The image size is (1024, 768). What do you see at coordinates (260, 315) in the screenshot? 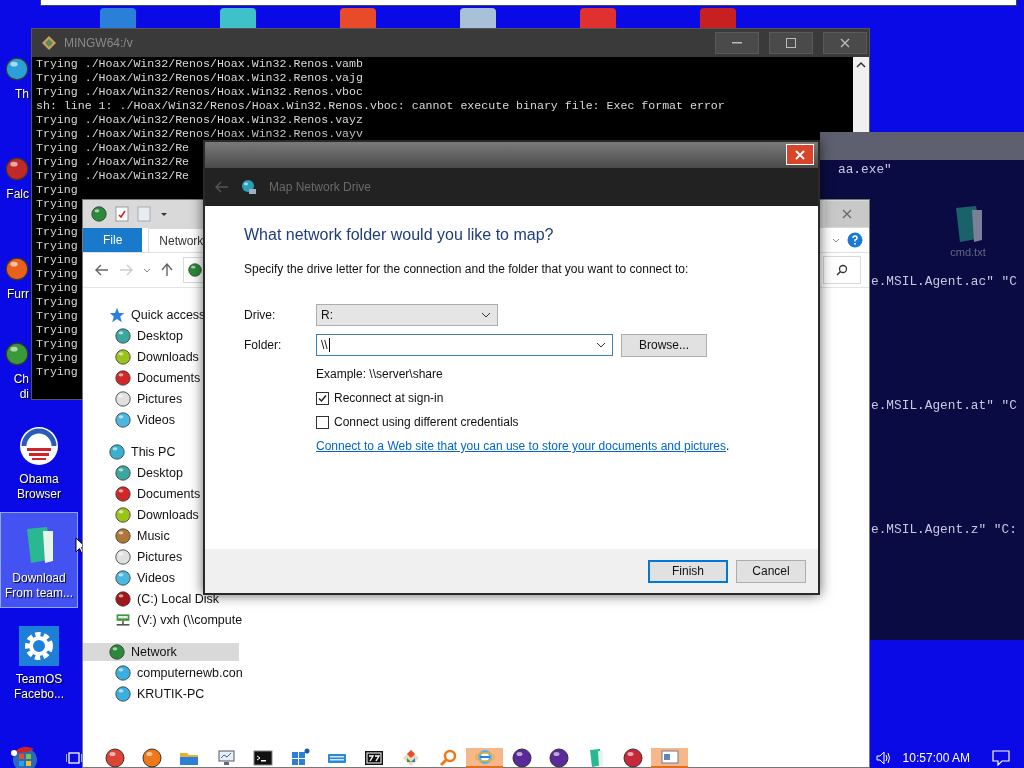
I see `field-label: Drive:` at bounding box center [260, 315].